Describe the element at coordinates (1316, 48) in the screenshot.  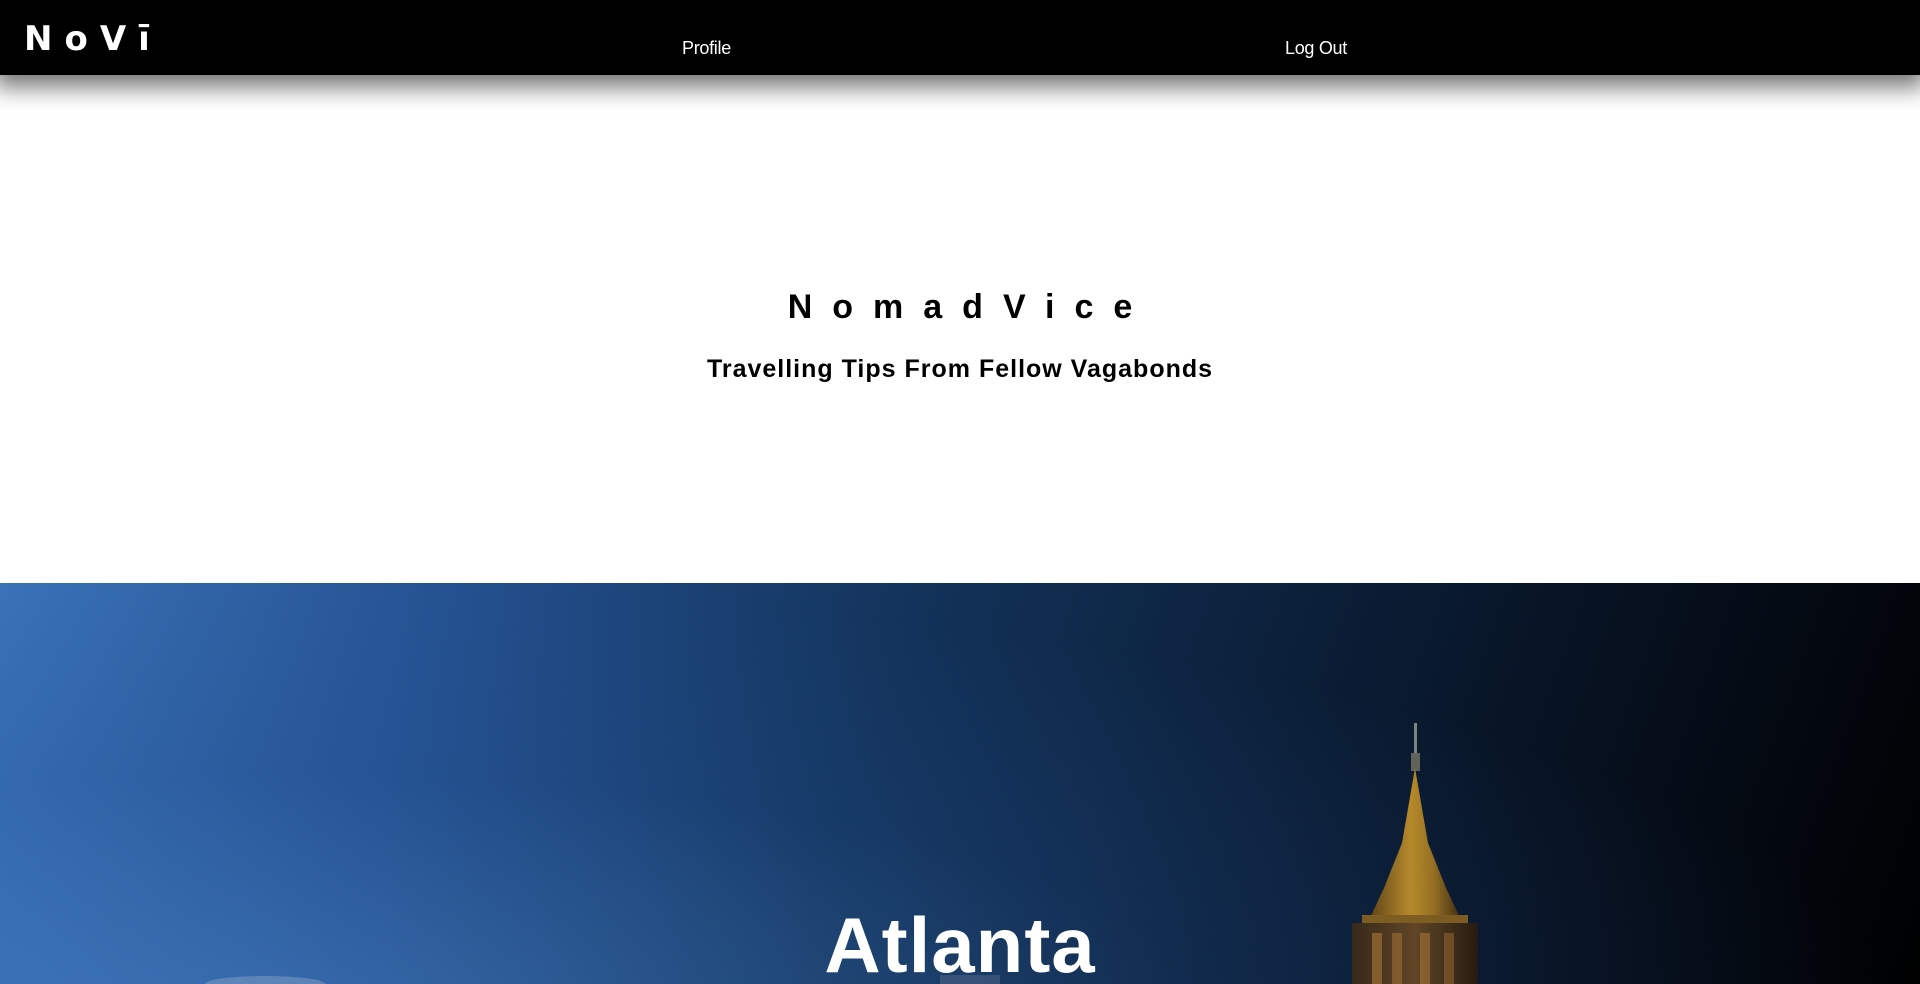
I see `nav-link-logout: Log Out` at that location.